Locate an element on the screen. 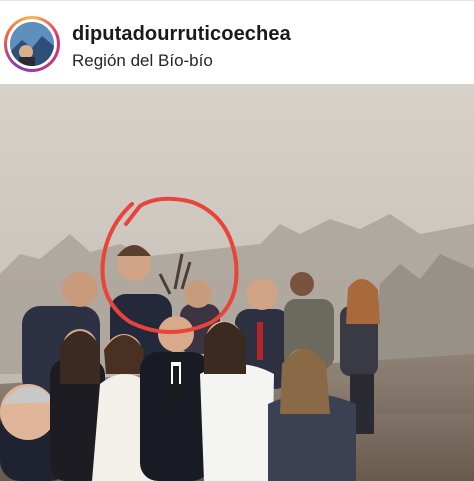 The width and height of the screenshot is (474, 481). avatar is located at coordinates (32, 44).